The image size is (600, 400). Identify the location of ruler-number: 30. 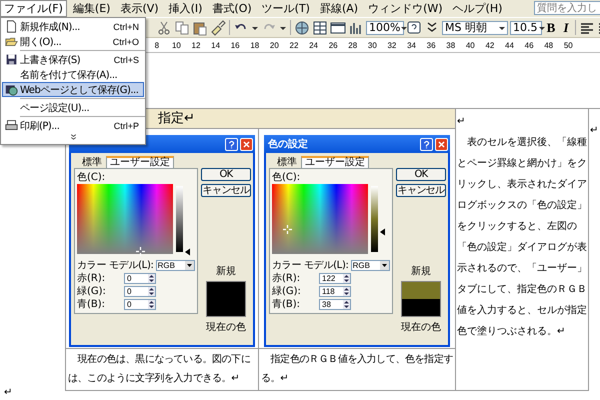
(372, 45).